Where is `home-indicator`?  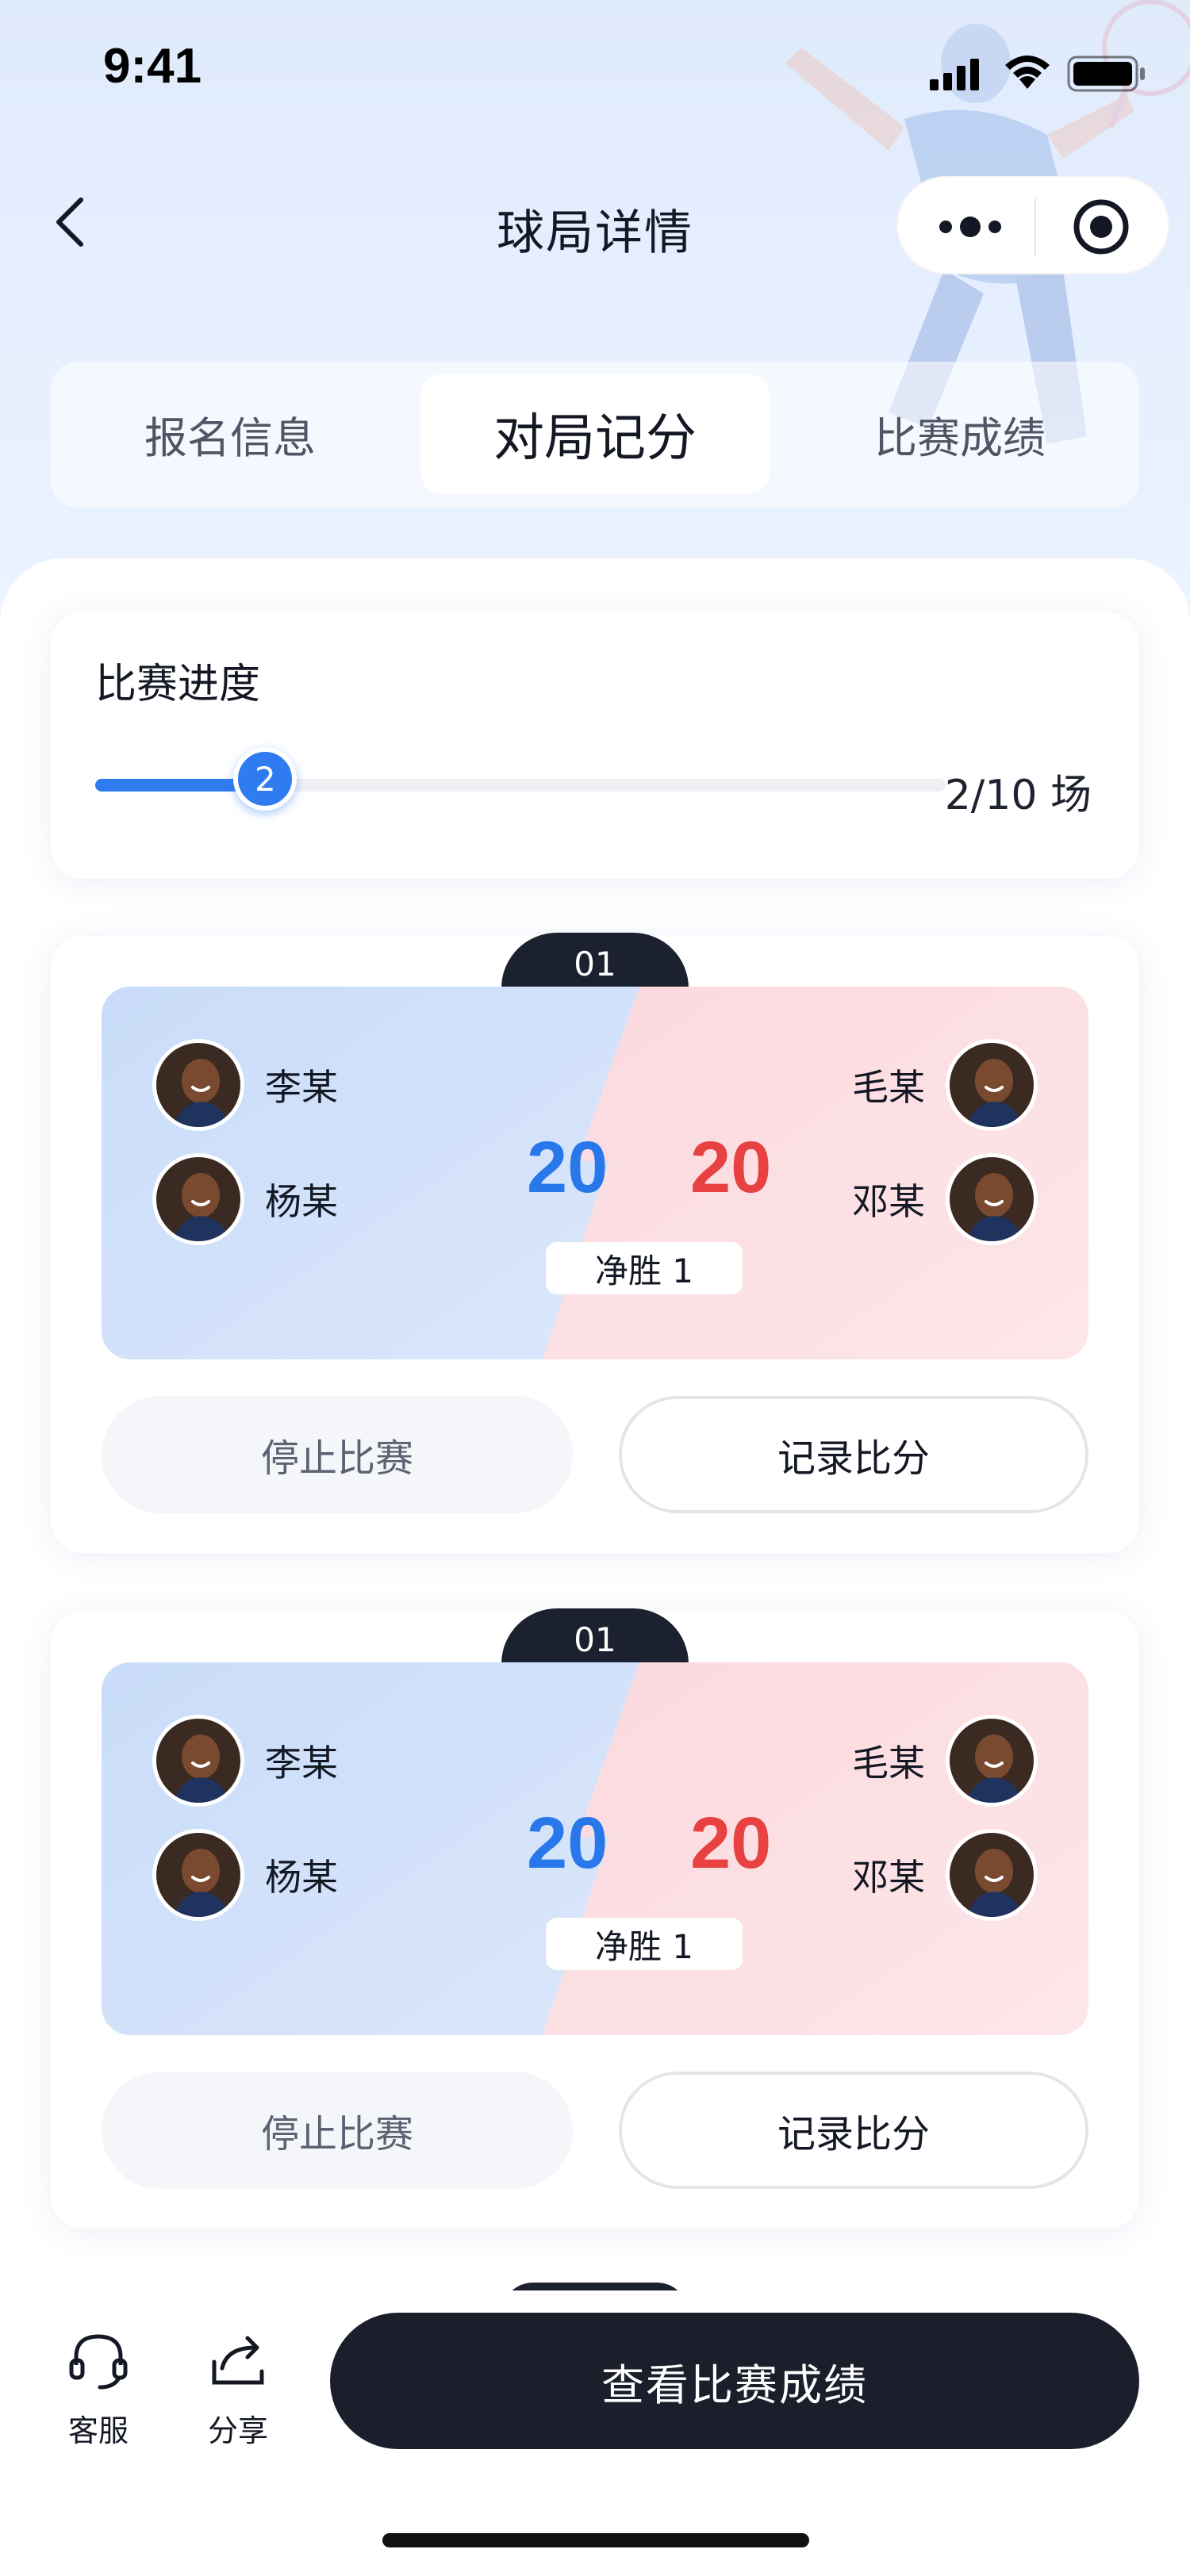 home-indicator is located at coordinates (595, 2540).